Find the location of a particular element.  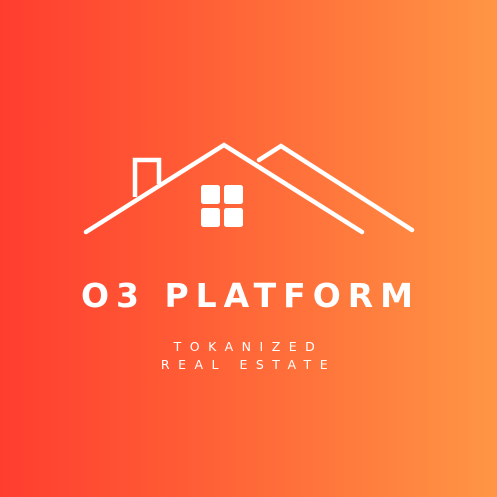

tagline-line-1: TOKANIZED is located at coordinates (248, 346).